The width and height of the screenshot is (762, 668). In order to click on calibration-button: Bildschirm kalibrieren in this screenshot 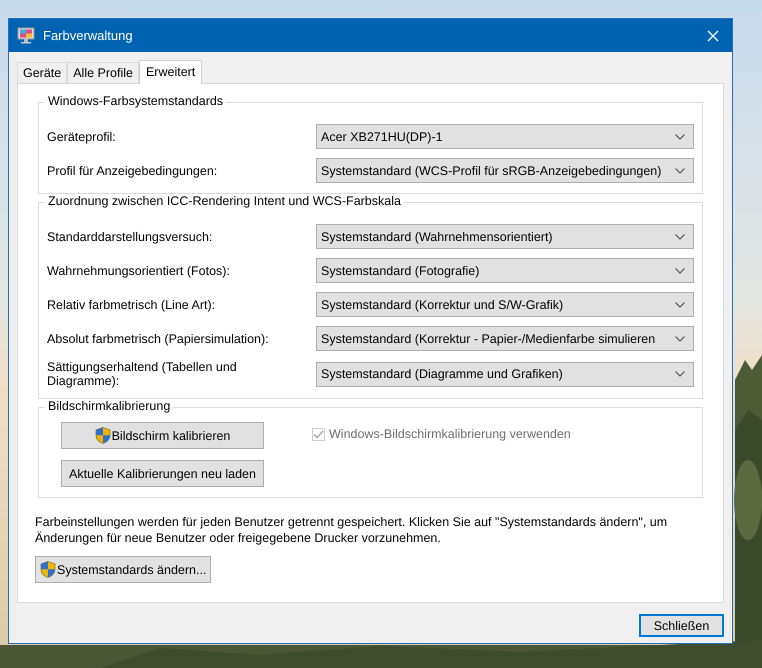, I will do `click(162, 435)`.